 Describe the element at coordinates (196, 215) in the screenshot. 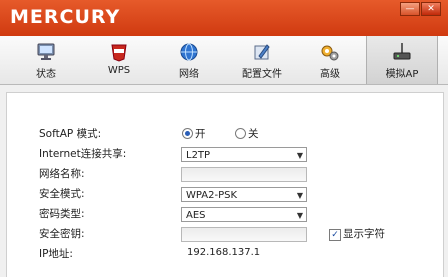

I see `cipher-type-value: AES` at that location.